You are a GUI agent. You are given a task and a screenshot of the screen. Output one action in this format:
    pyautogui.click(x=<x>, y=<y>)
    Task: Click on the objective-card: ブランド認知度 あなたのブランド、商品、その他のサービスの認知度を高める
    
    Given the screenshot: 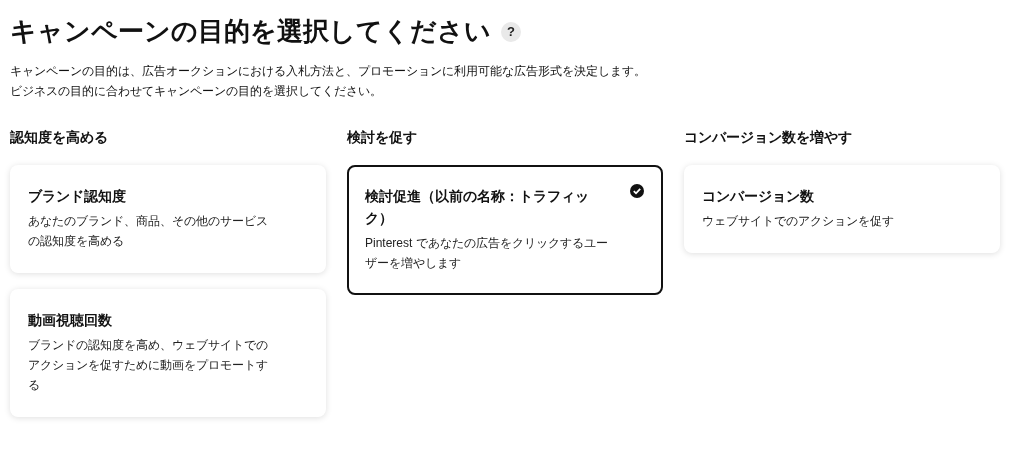 What is the action you would take?
    pyautogui.click(x=168, y=219)
    